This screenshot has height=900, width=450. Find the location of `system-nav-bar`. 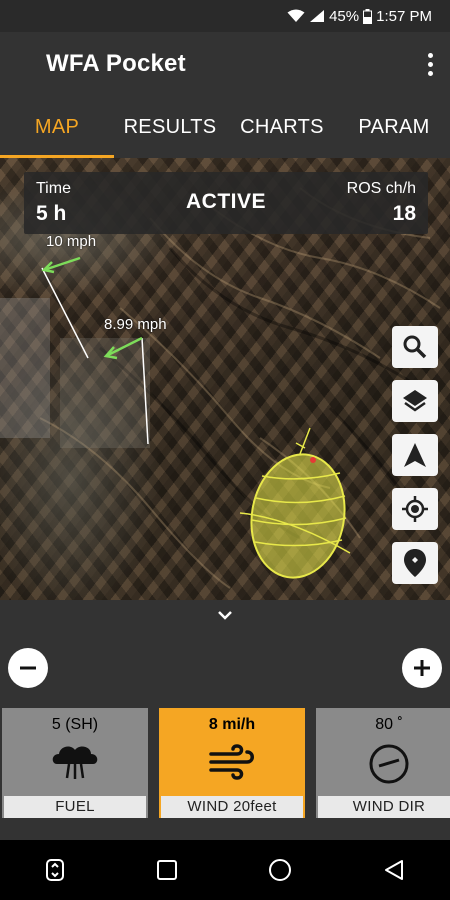

system-nav-bar is located at coordinates (225, 870).